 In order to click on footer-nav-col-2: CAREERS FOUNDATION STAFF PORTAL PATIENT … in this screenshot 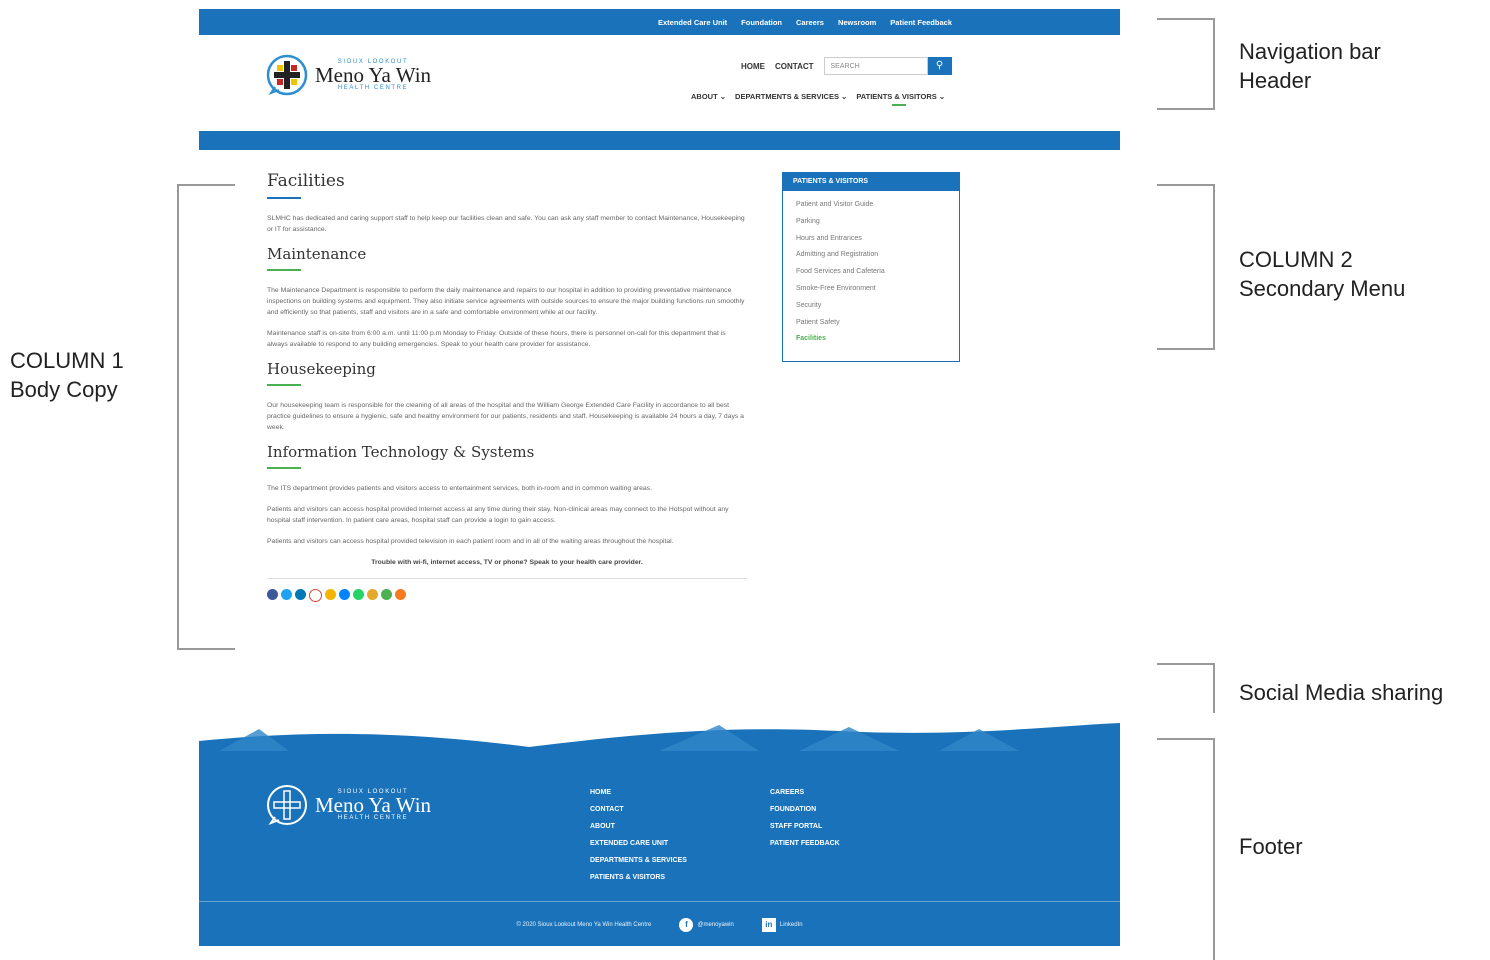, I will do `click(805, 818)`.